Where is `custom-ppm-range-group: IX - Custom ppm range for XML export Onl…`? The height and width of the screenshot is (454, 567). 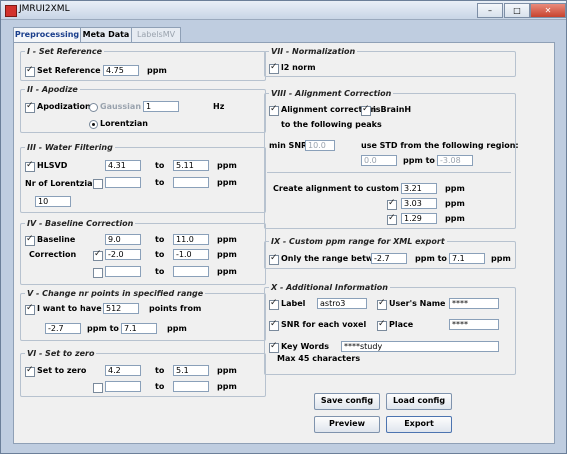 custom-ppm-range-group: IX - Custom ppm range for XML export Onl… is located at coordinates (390, 253).